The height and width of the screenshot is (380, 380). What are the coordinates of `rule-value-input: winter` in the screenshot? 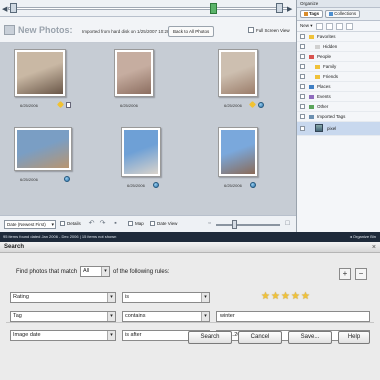 It's located at (293, 316).